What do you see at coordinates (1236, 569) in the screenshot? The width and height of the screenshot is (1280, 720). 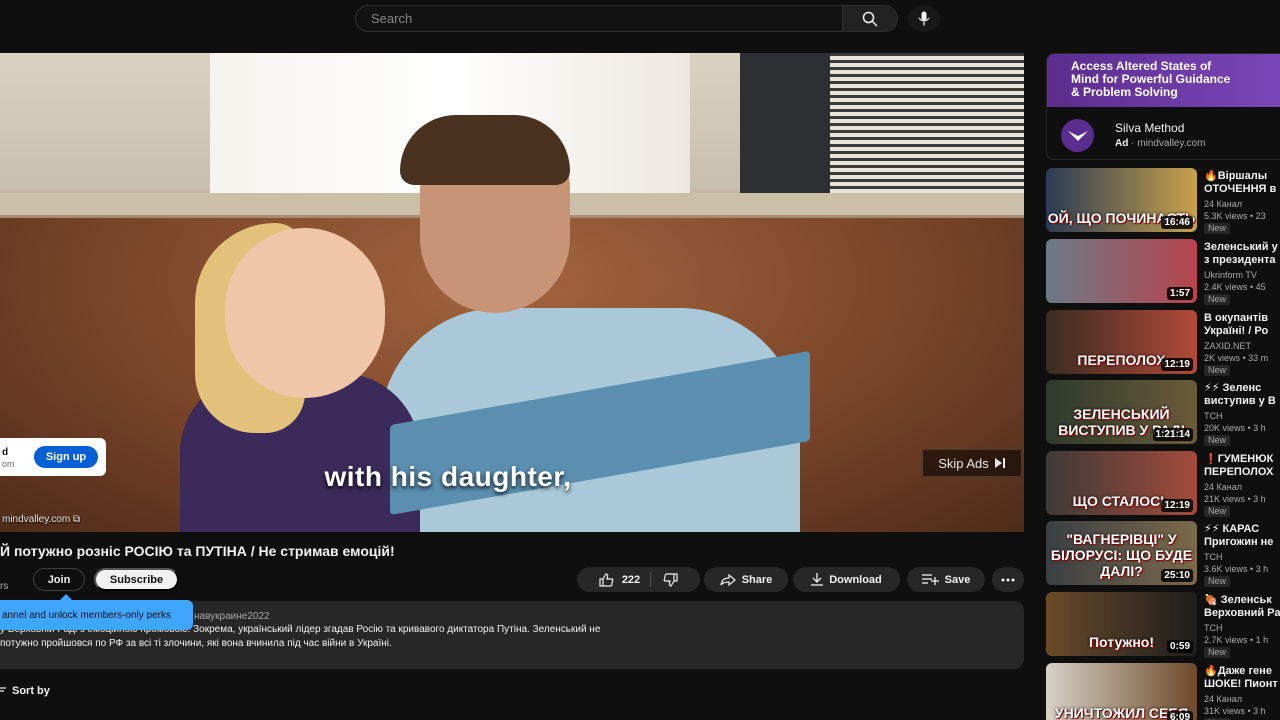 I see `view-count-and-age: 3.6K views • 3 h` at bounding box center [1236, 569].